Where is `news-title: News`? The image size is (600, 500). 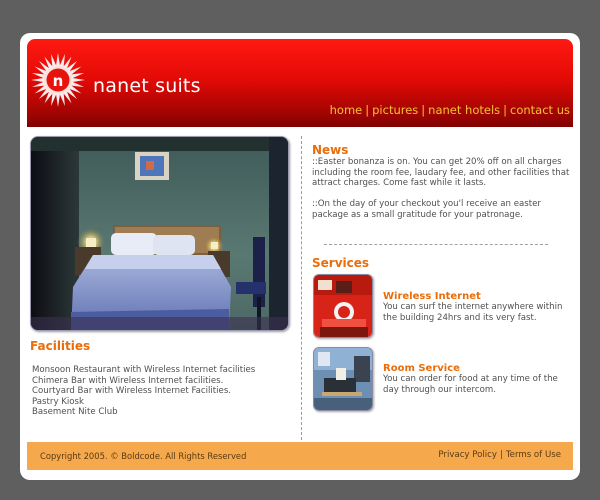
news-title: News is located at coordinates (330, 150).